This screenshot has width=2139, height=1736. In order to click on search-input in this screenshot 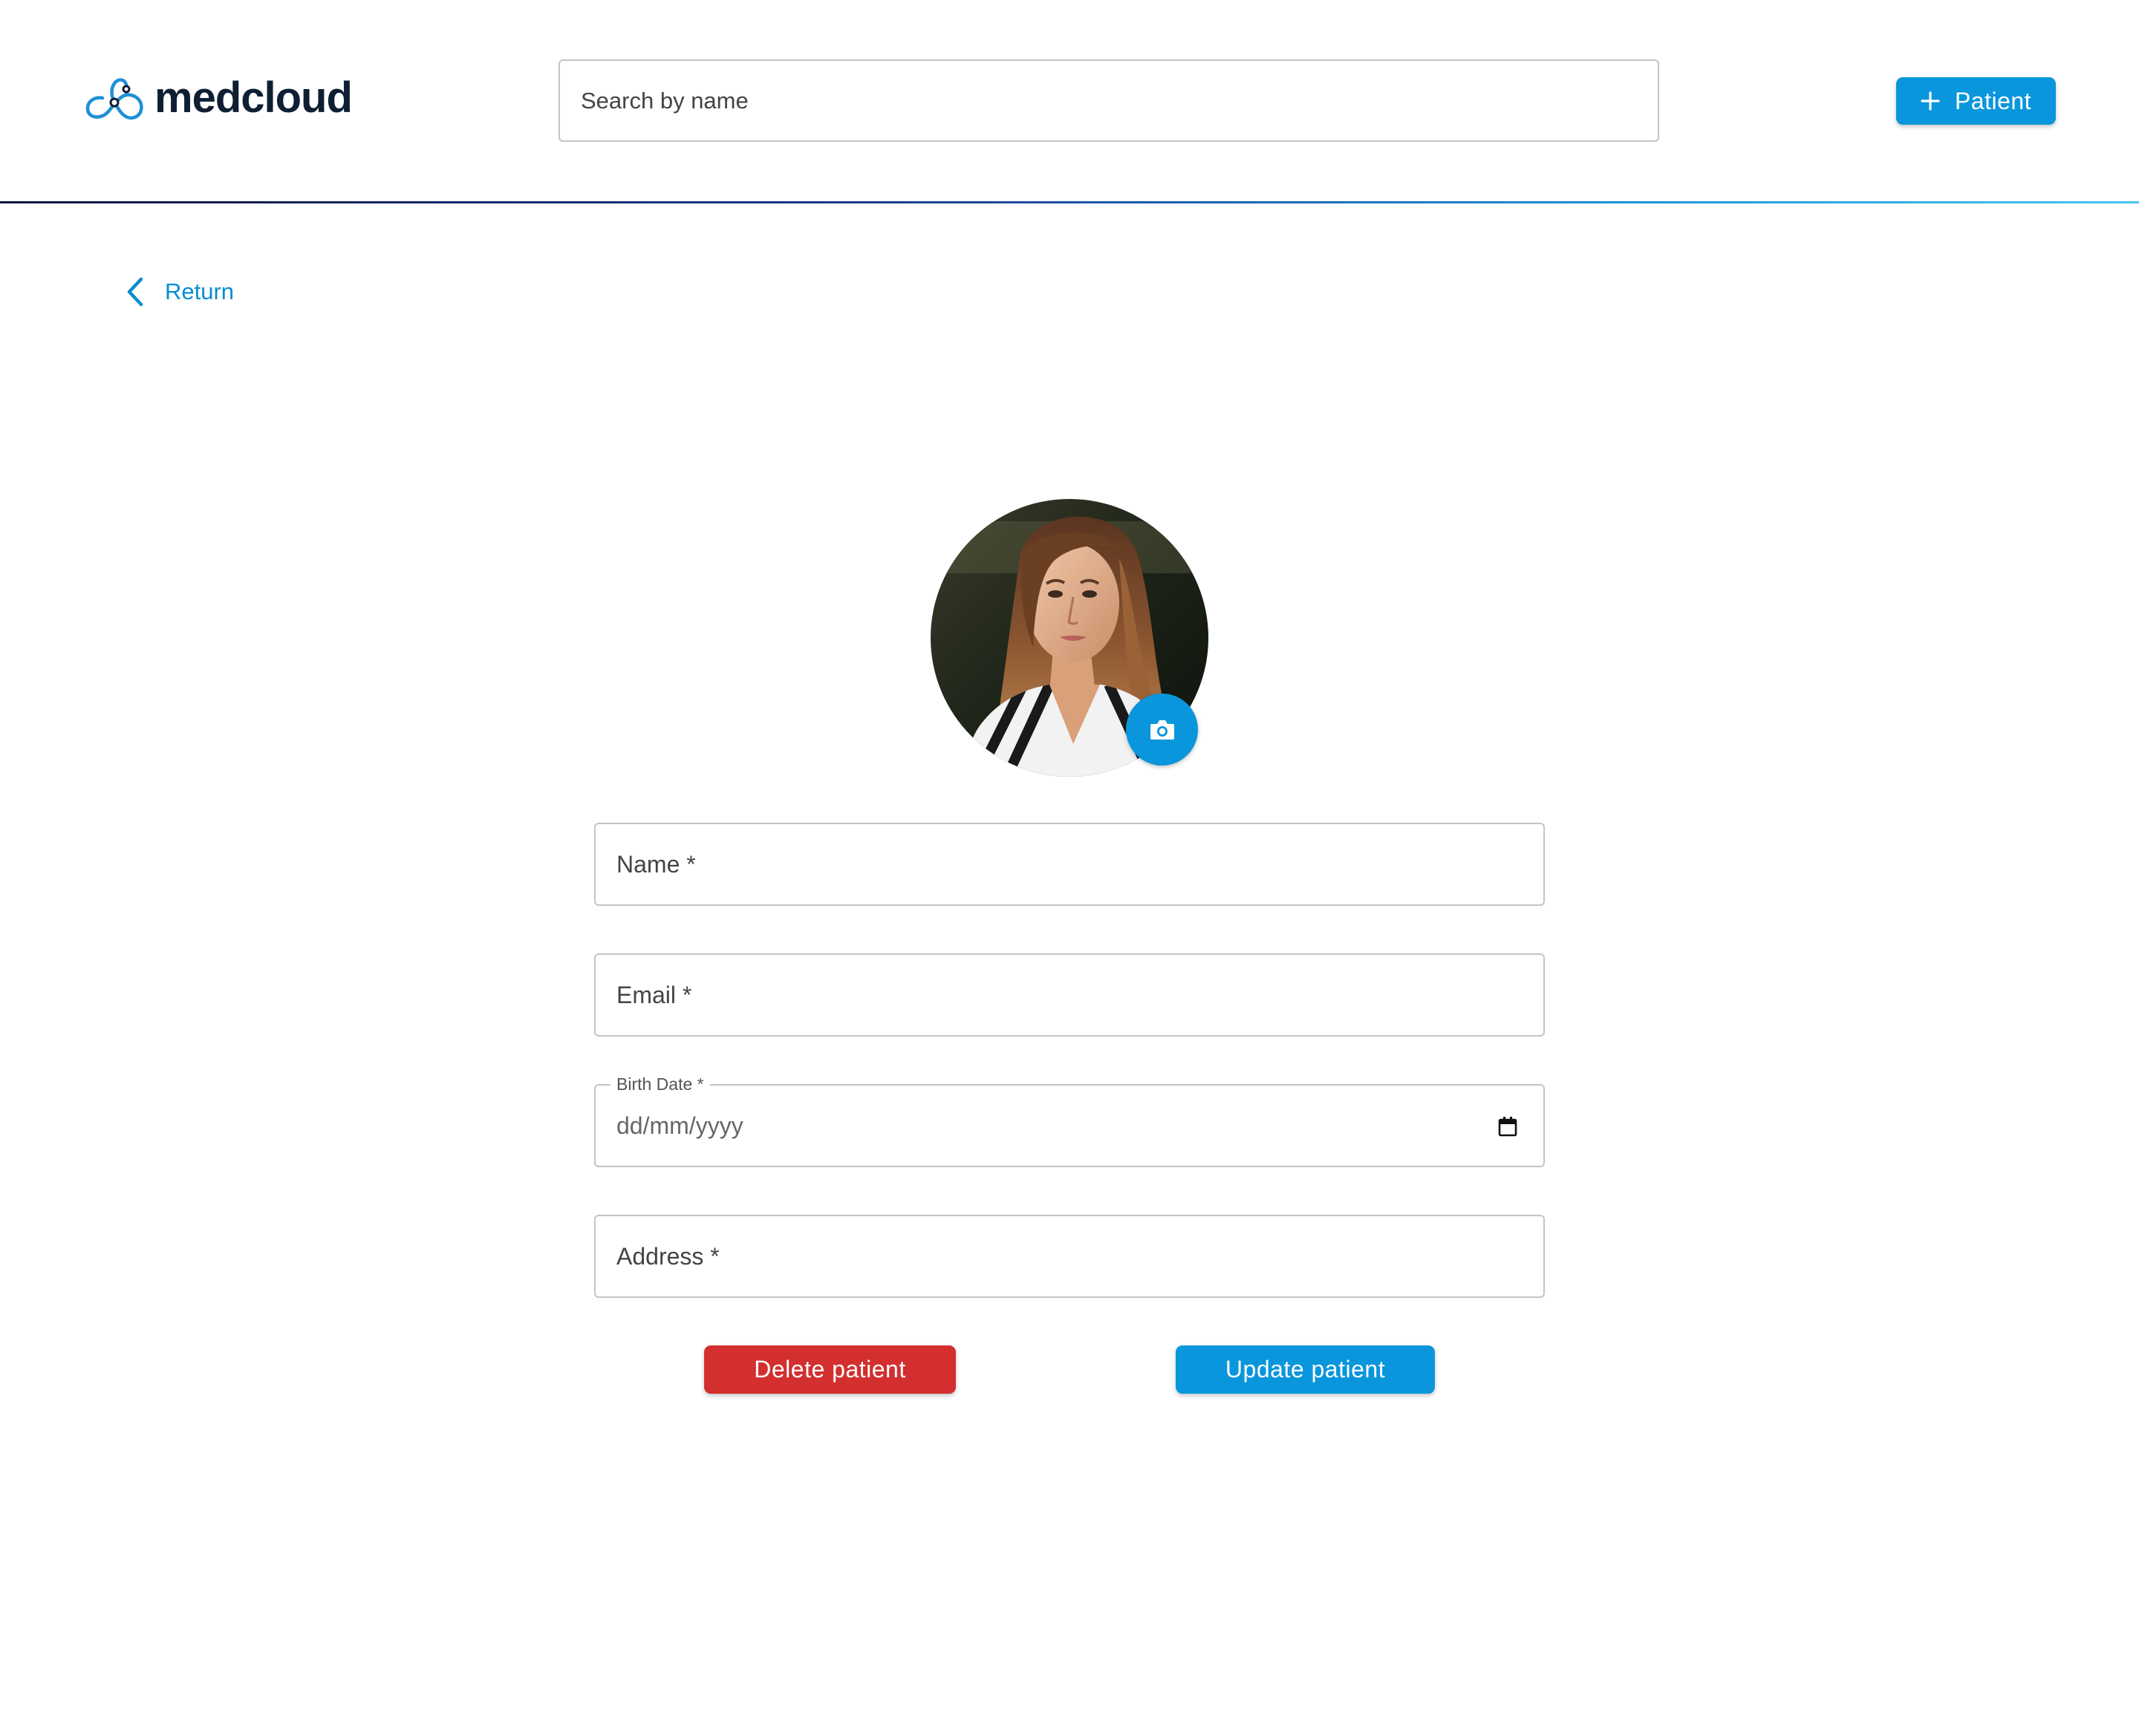, I will do `click(1109, 100)`.